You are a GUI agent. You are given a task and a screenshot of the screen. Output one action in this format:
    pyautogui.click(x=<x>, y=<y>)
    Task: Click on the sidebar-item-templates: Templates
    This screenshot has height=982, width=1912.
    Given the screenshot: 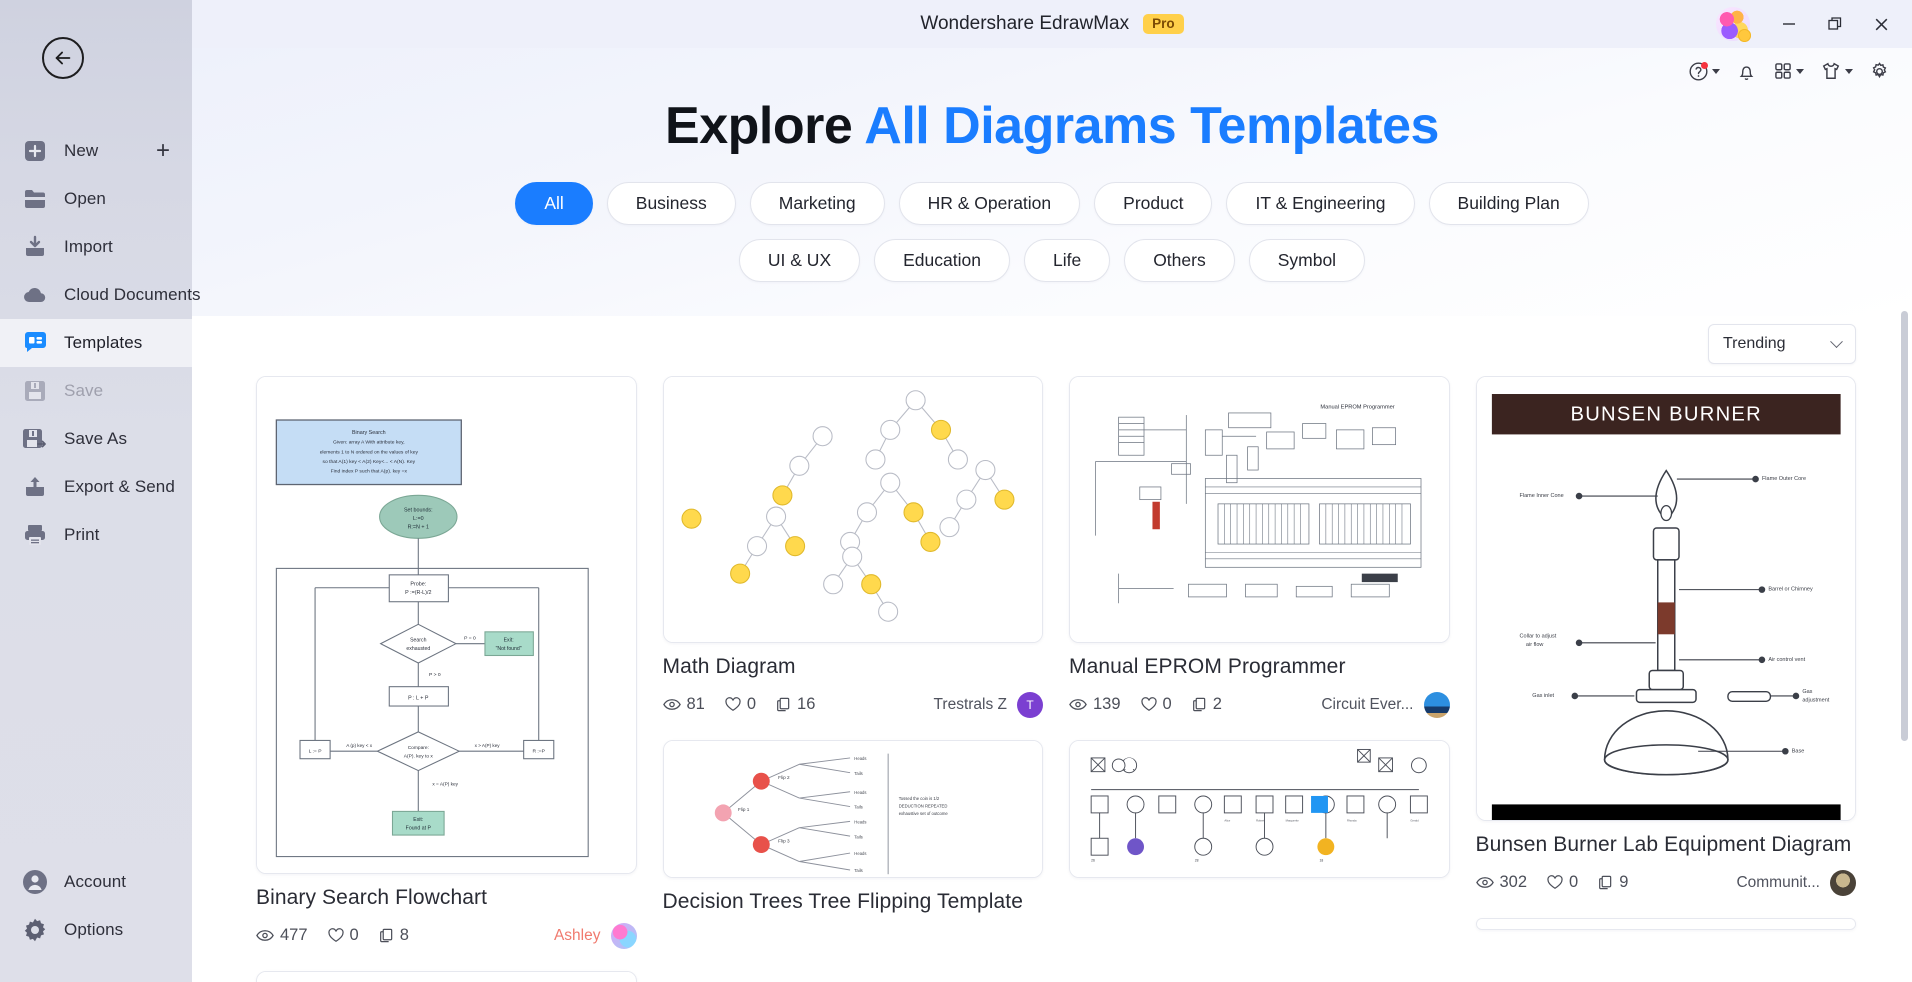 What is the action you would take?
    pyautogui.click(x=96, y=343)
    